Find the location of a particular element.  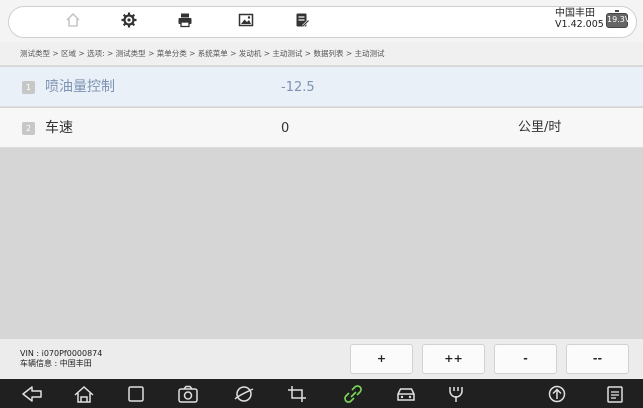

camera-icon is located at coordinates (188, 394).